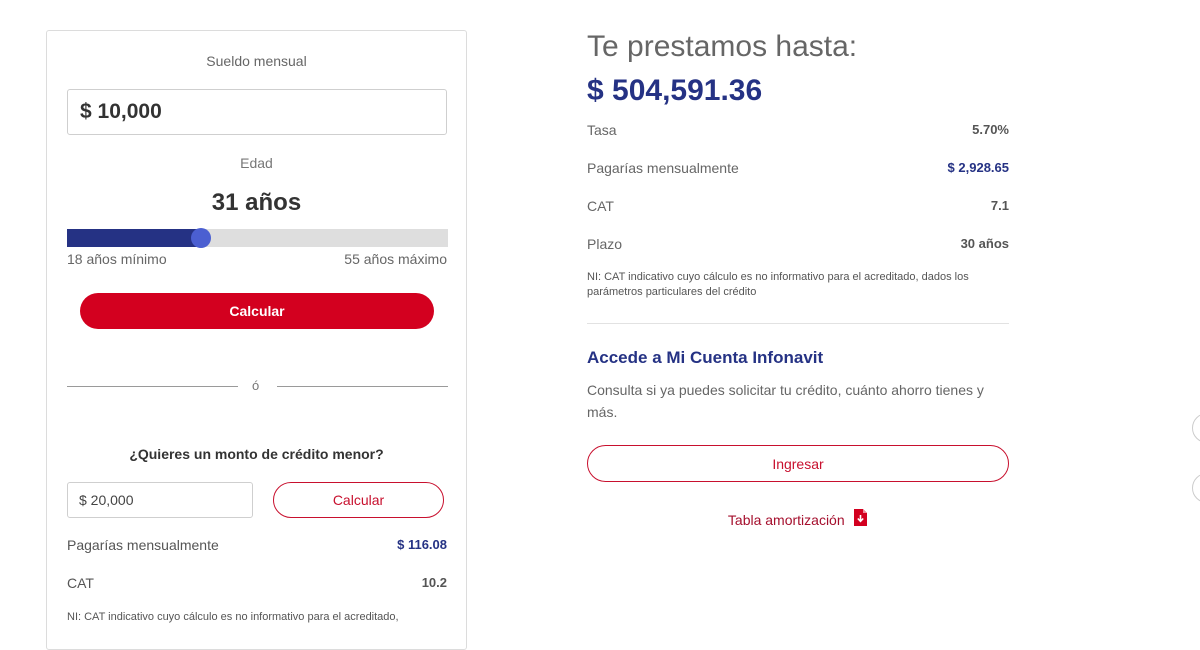  Describe the element at coordinates (200, 238) in the screenshot. I see `age-slider-handle` at that location.